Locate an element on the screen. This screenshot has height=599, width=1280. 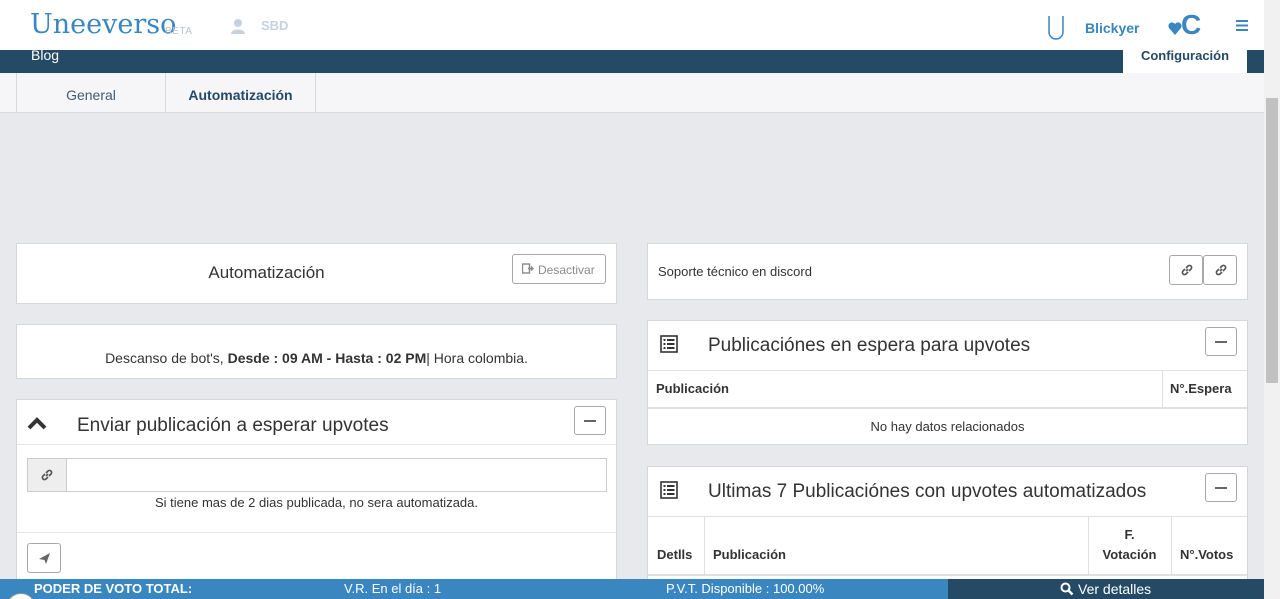
publication-url-input is located at coordinates (337, 475).